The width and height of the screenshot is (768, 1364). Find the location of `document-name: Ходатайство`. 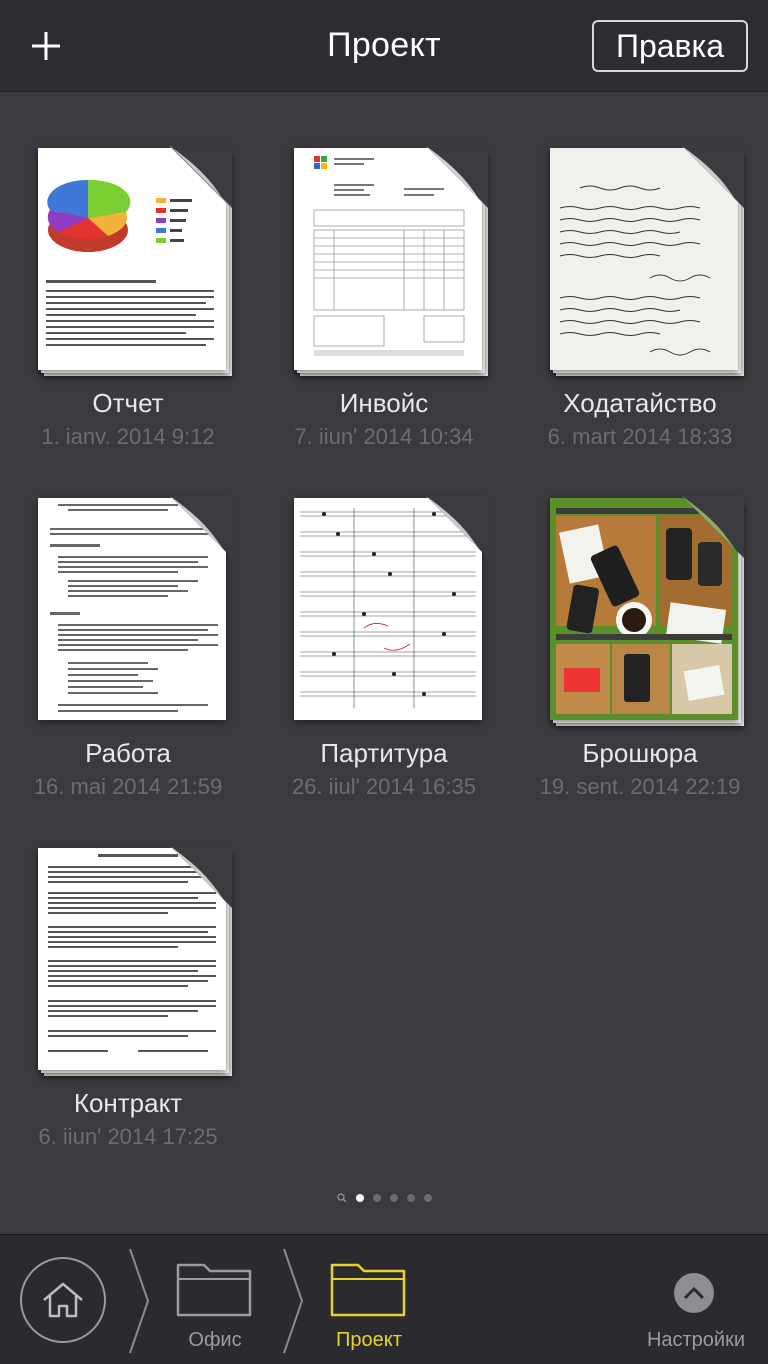

document-name: Ходатайство is located at coordinates (640, 403).